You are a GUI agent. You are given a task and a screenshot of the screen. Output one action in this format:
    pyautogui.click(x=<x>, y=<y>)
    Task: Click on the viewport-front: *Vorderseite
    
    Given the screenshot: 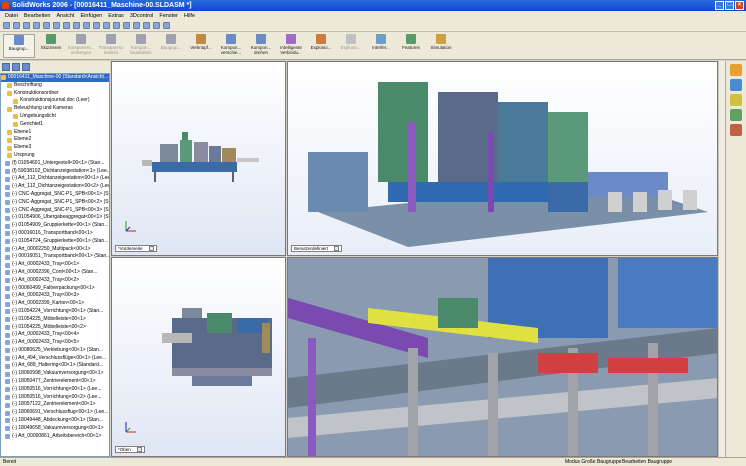 What is the action you would take?
    pyautogui.click(x=198, y=158)
    